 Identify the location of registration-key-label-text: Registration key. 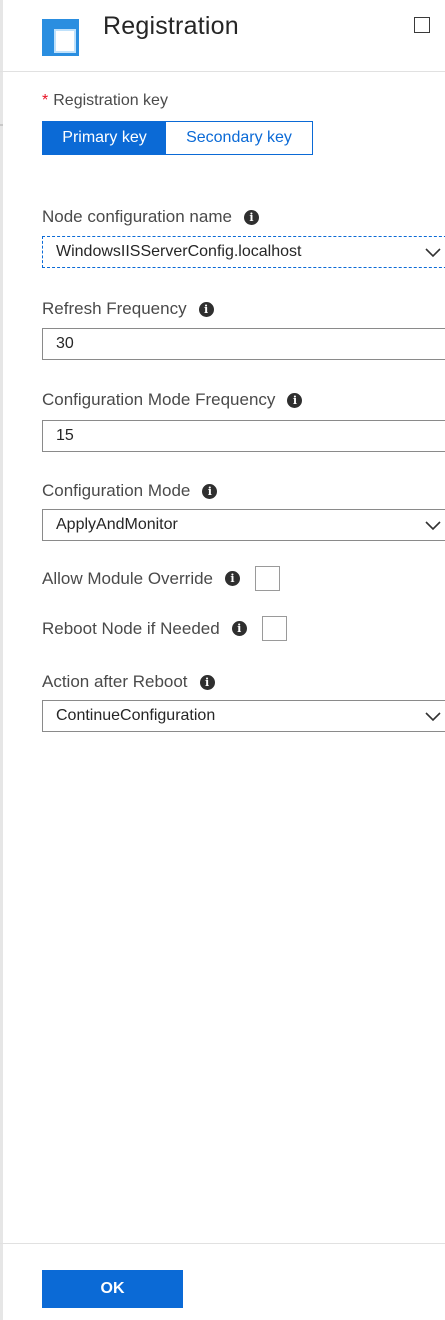
(110, 100).